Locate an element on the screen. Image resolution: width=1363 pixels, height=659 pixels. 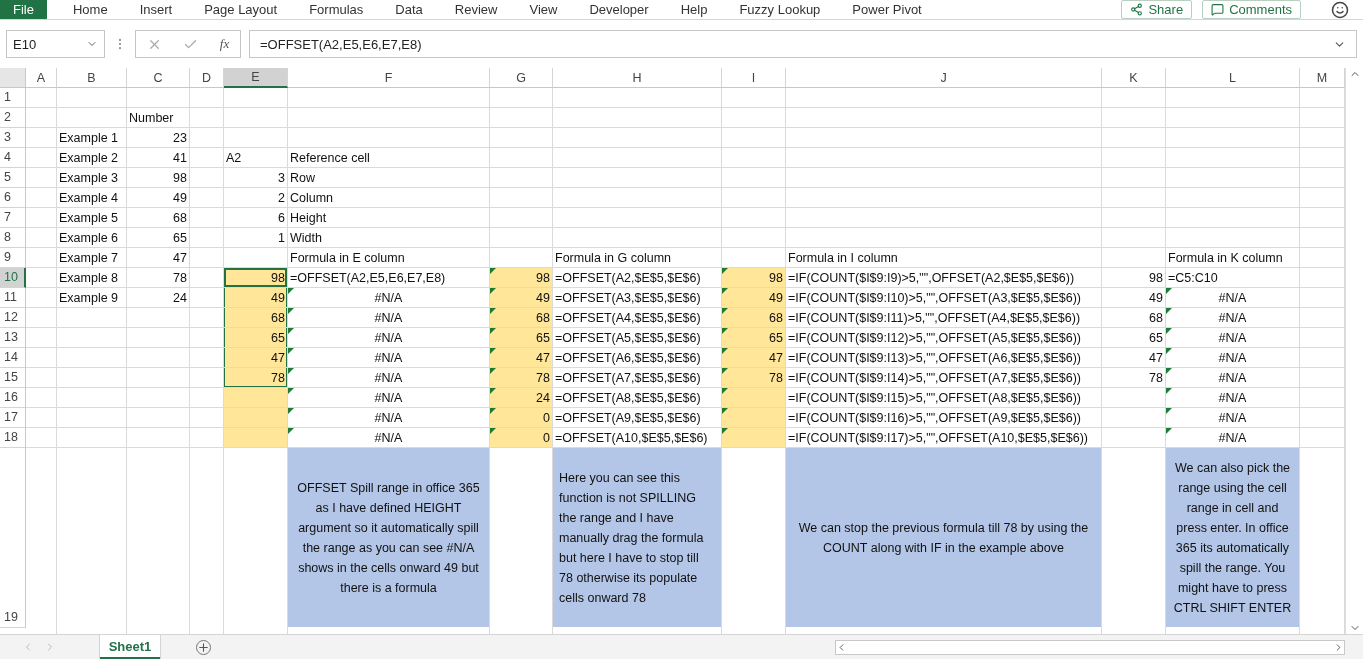
row-header: 19 is located at coordinates (13, 538).